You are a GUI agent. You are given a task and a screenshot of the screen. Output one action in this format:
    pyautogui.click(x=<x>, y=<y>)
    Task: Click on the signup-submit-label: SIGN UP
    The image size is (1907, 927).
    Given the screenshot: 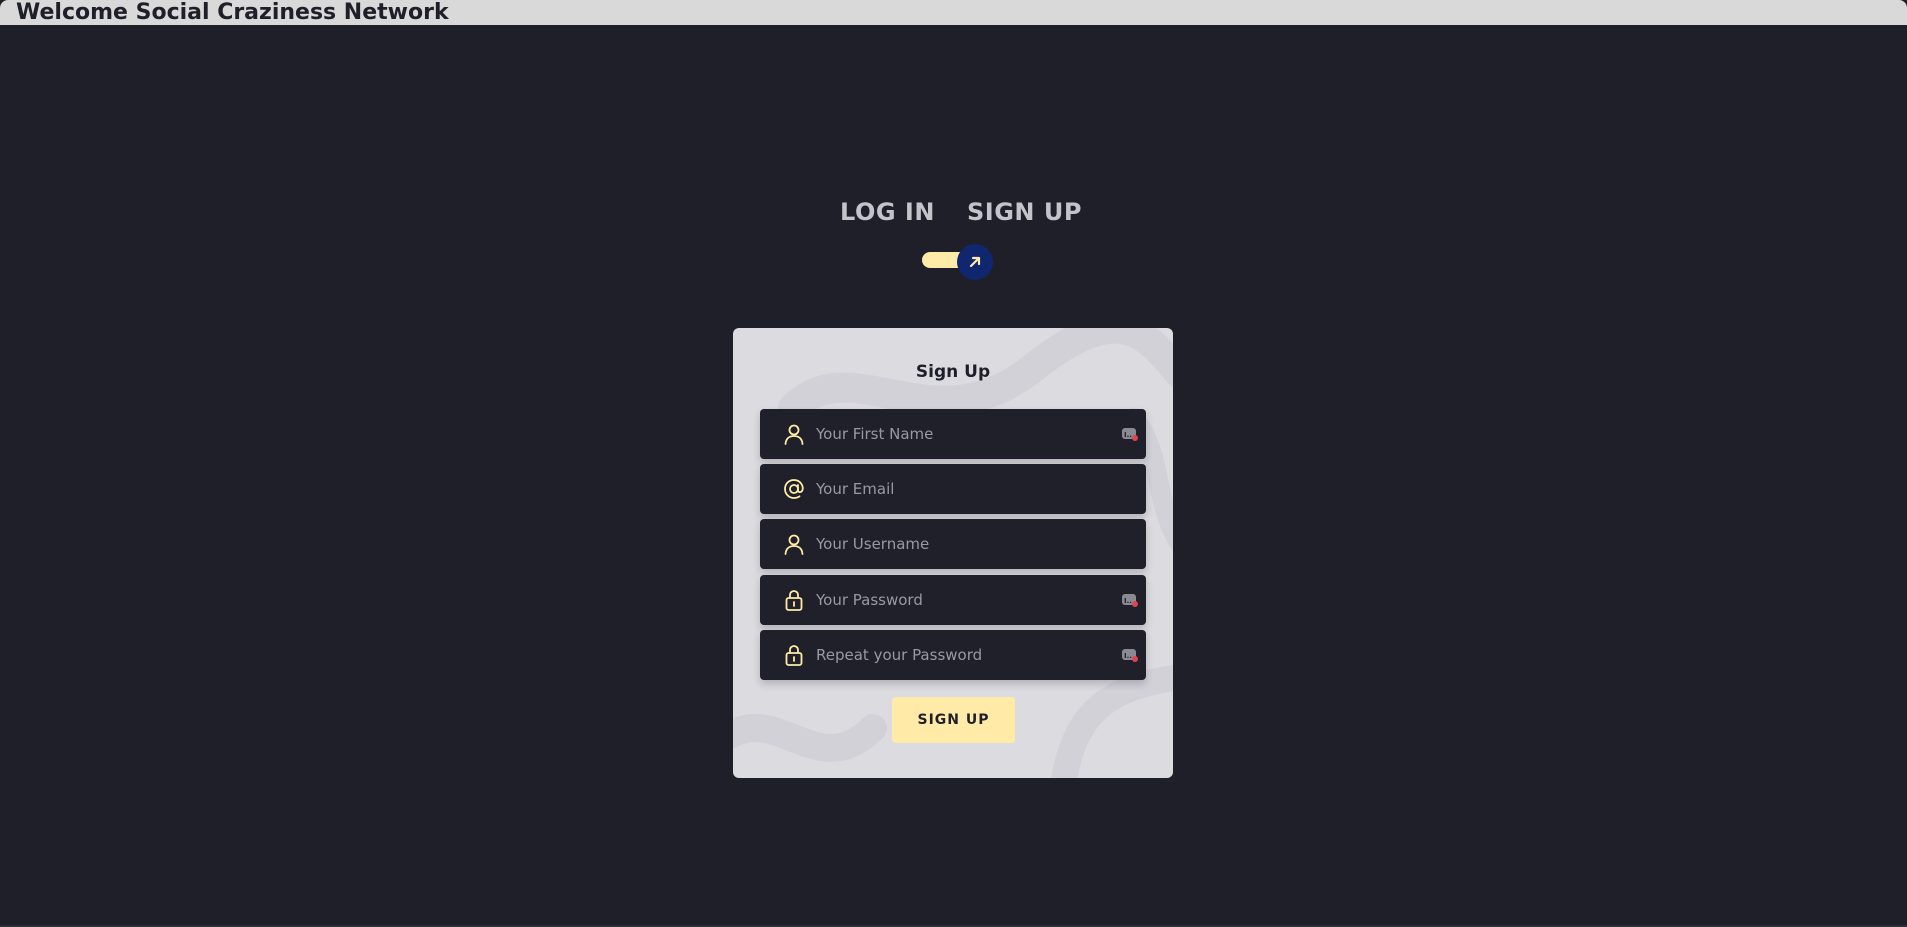 What is the action you would take?
    pyautogui.click(x=953, y=720)
    